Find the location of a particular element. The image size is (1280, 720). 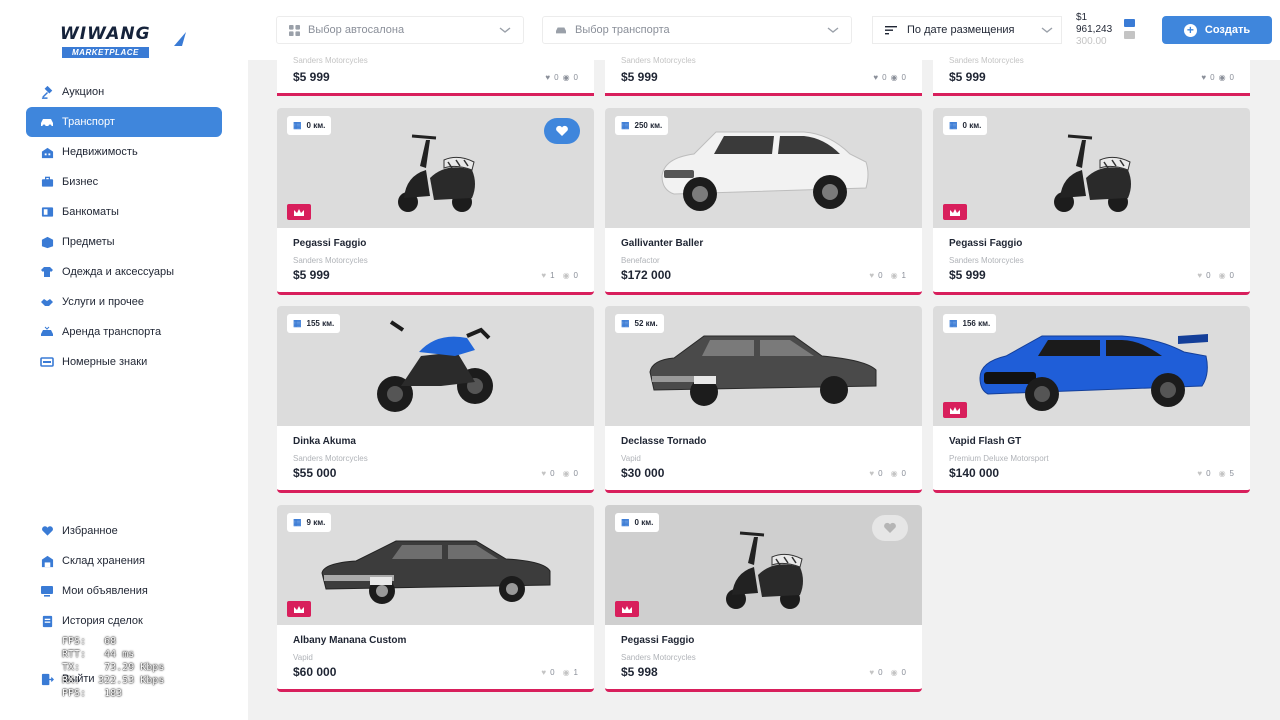

mileage-text: 155 км. is located at coordinates (320, 323).